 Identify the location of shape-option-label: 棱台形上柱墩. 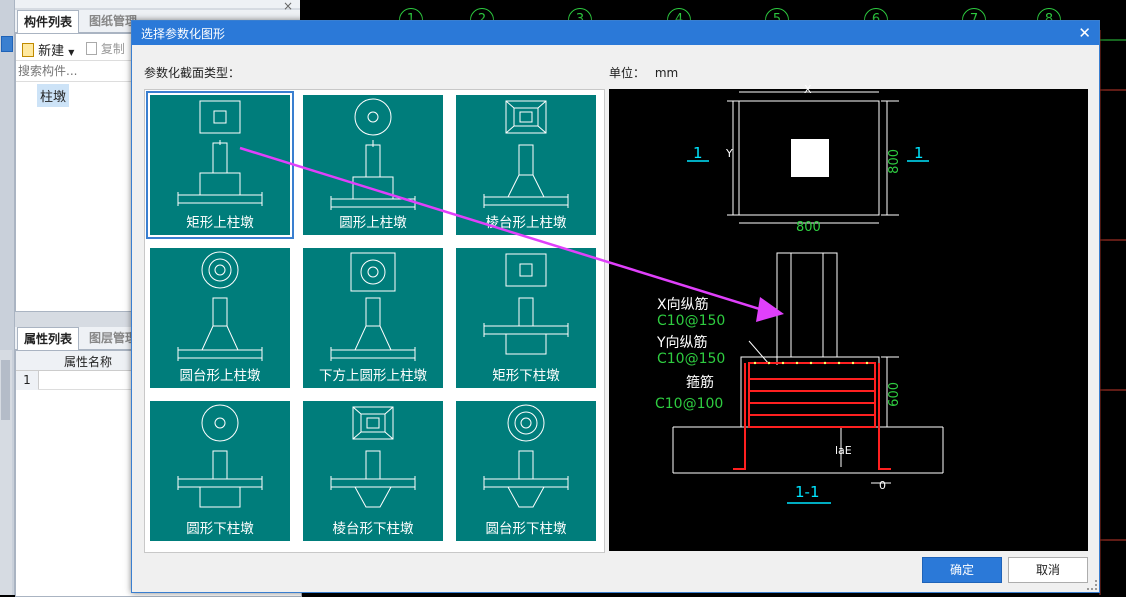
(526, 223).